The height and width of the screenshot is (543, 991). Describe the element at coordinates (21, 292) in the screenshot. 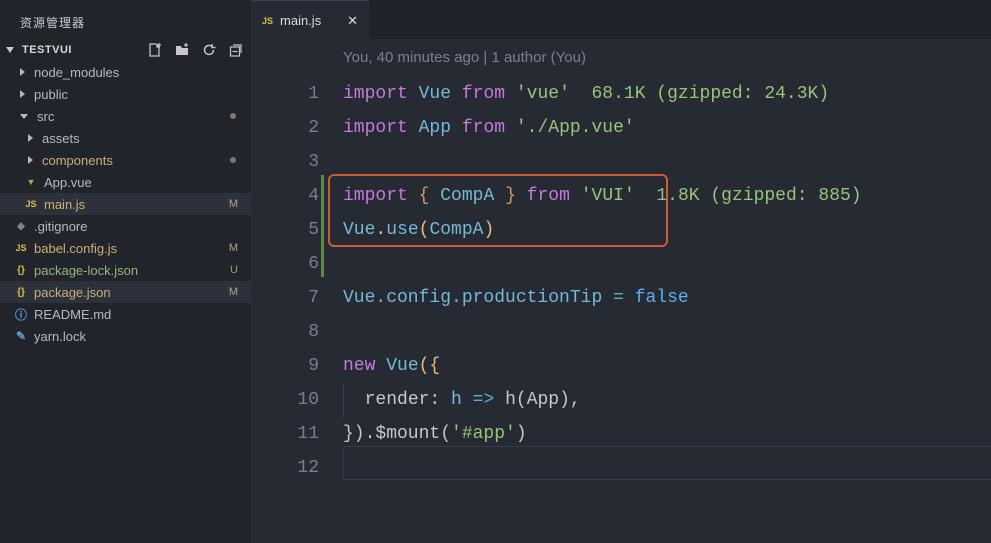

I see `json-file-icon: {}` at that location.